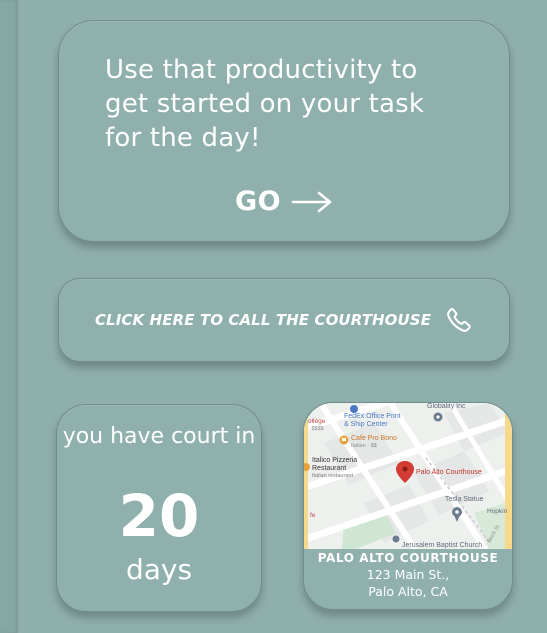 The image size is (547, 633). What do you see at coordinates (408, 558) in the screenshot?
I see `courthouse-name: PALO ALTO COURTHOUSE` at bounding box center [408, 558].